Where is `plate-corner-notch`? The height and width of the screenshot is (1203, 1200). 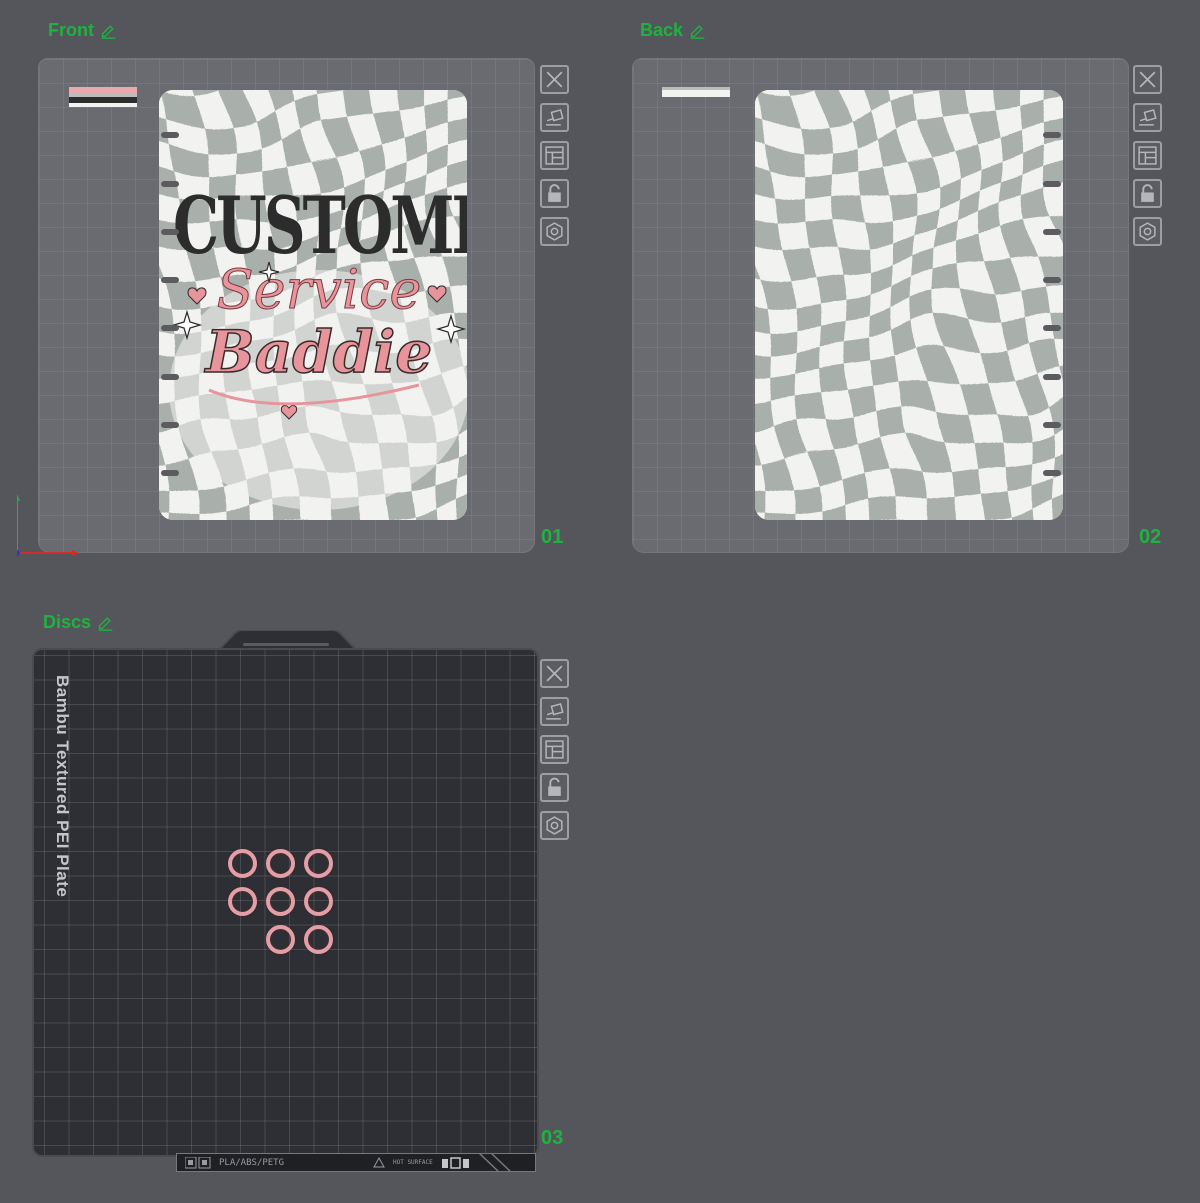
plate-corner-notch is located at coordinates (503, 1162).